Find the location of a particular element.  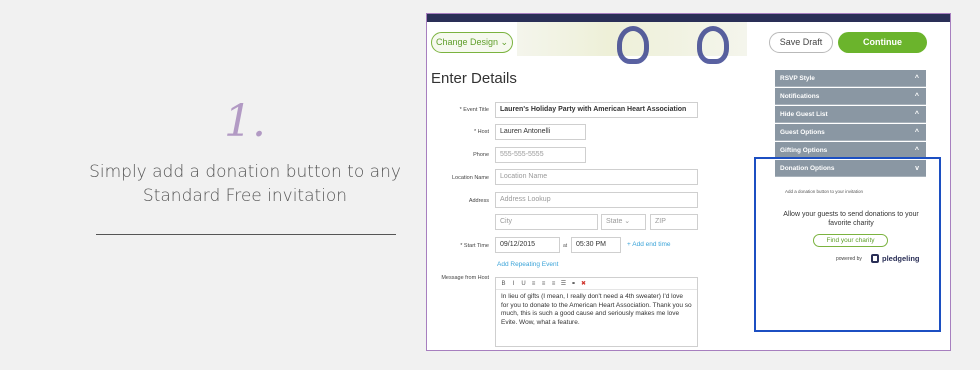

location-name-label: Location Name is located at coordinates (470, 178).